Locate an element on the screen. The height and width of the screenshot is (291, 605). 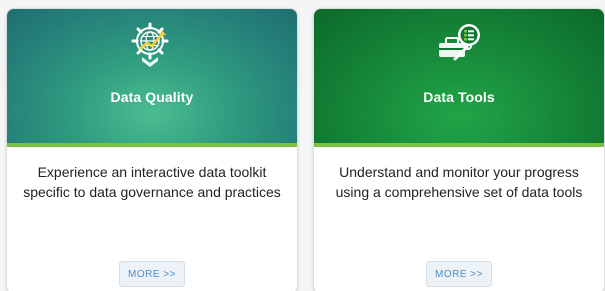
card-title: Data Quality is located at coordinates (152, 97).